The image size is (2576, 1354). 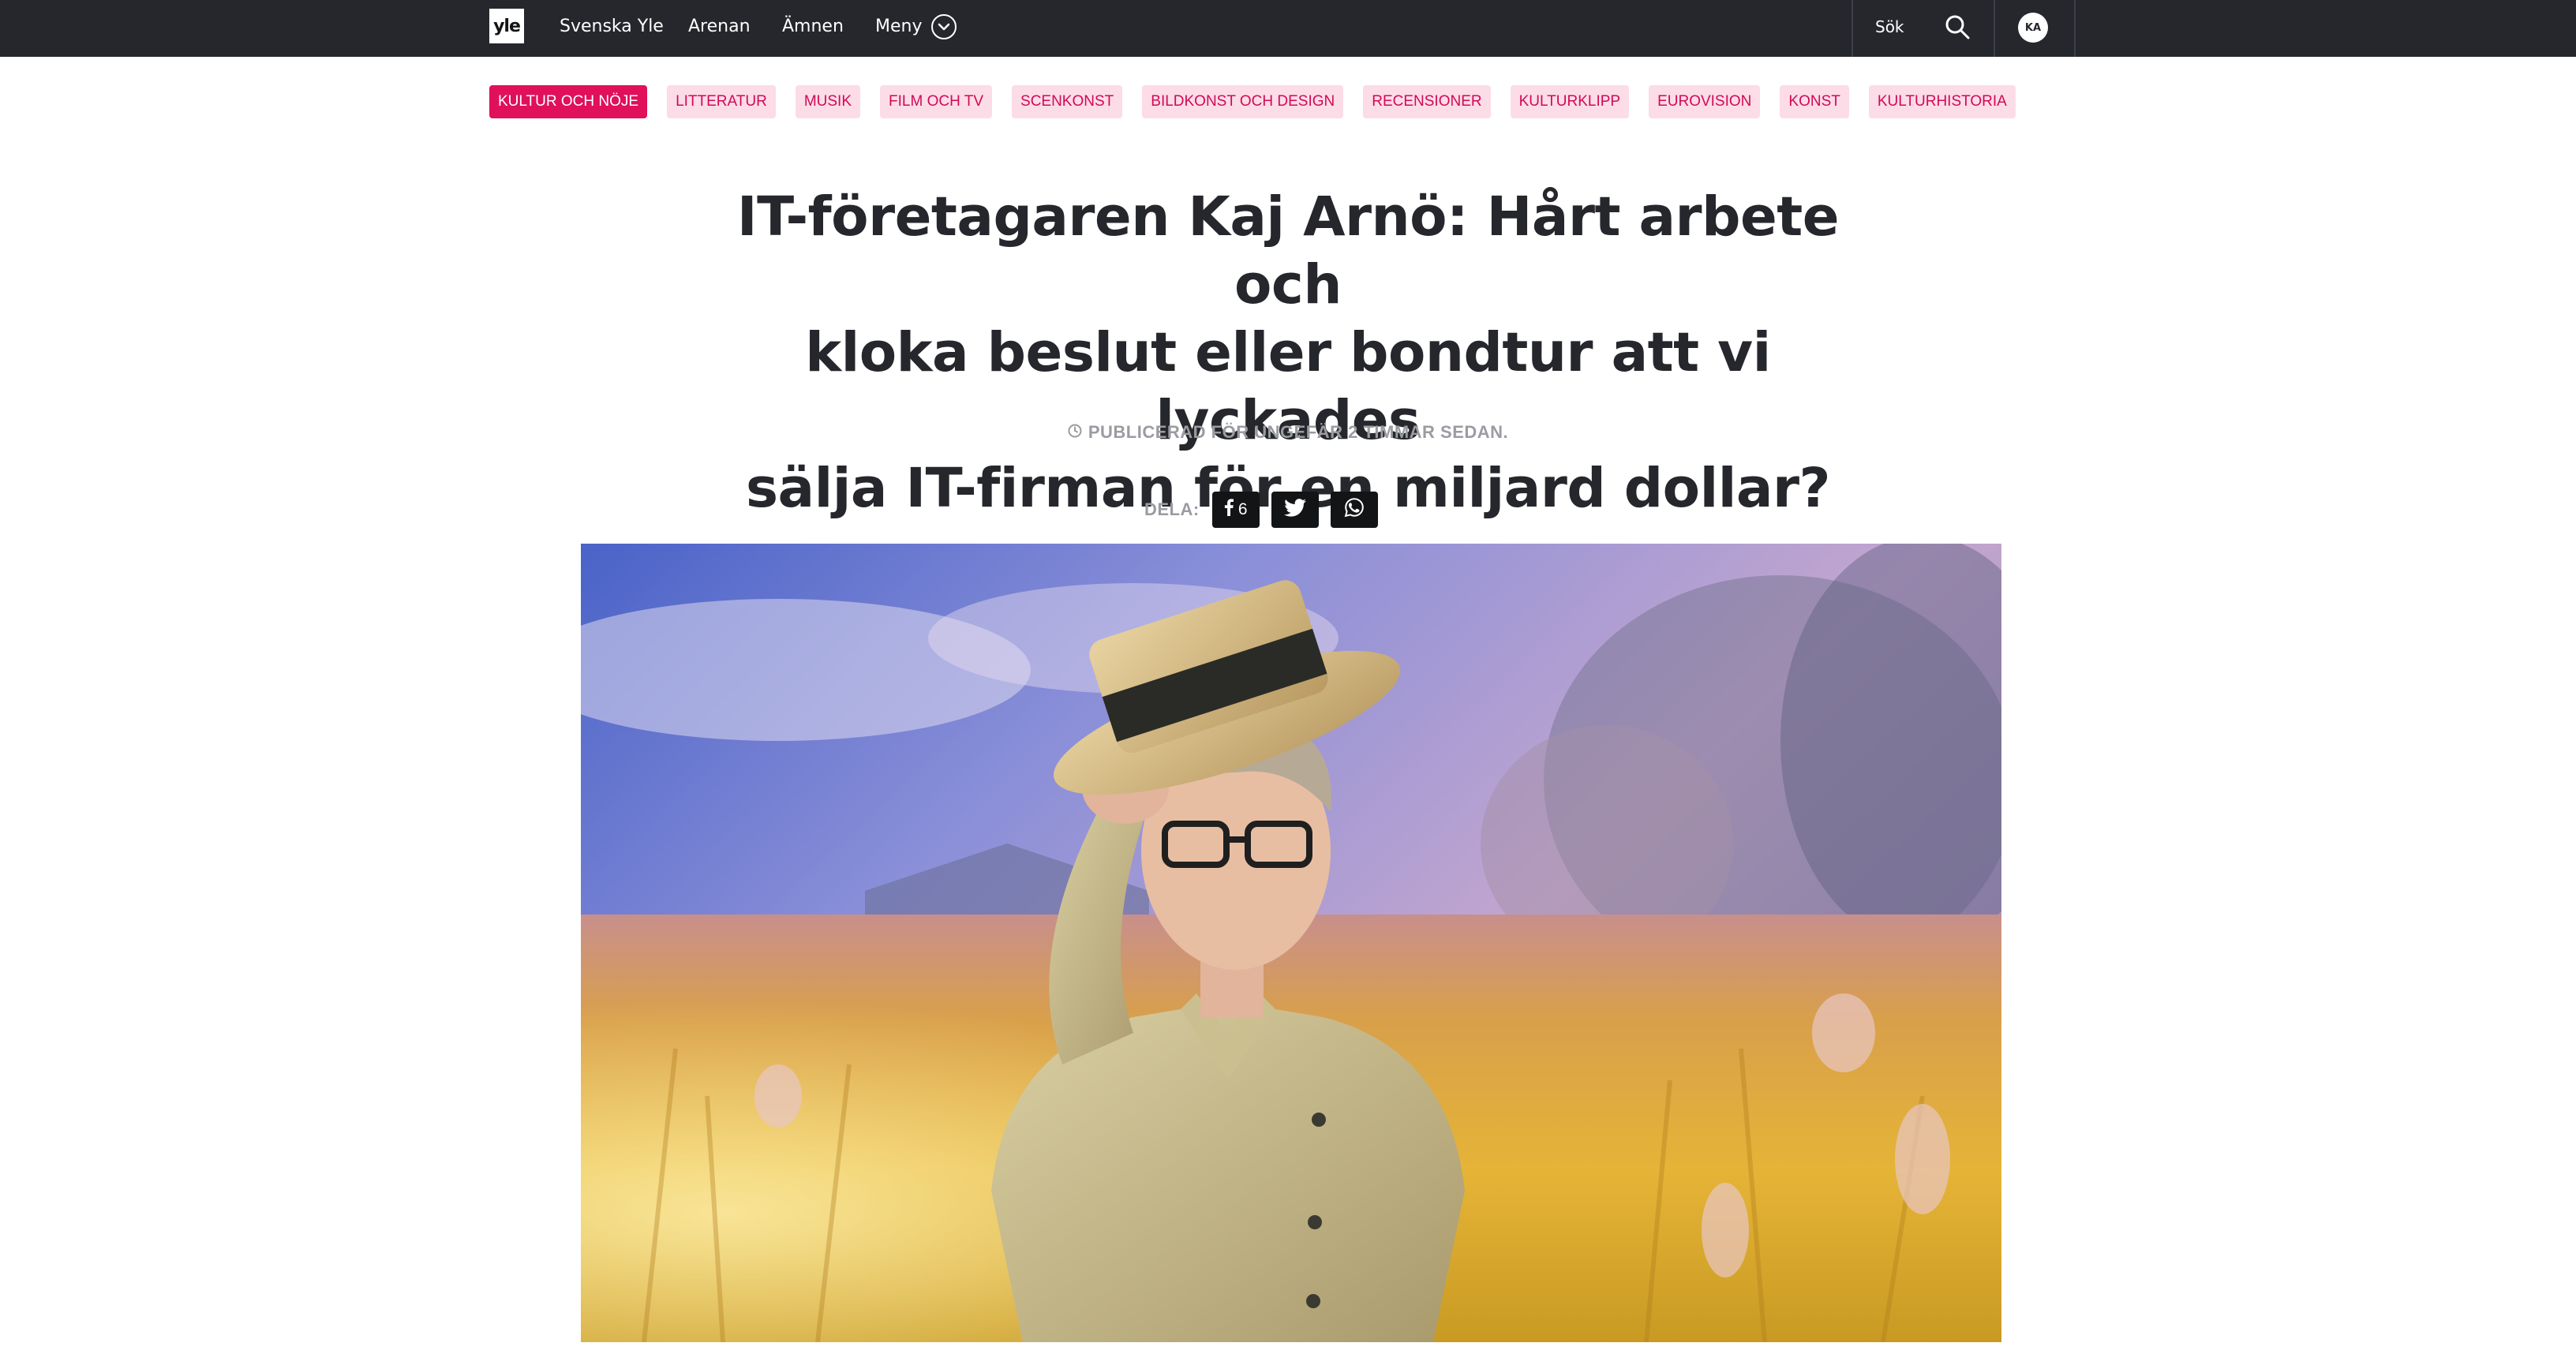 I want to click on tag-film-och-tv: FILM OCH TV, so click(x=936, y=101).